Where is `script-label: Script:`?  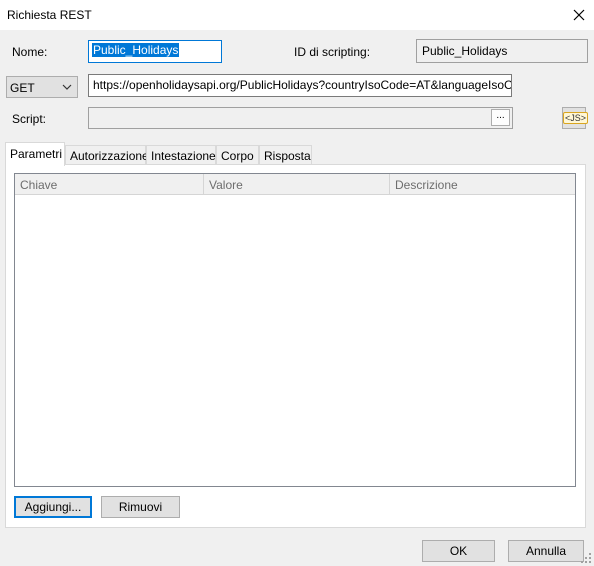
script-label: Script: is located at coordinates (29, 119).